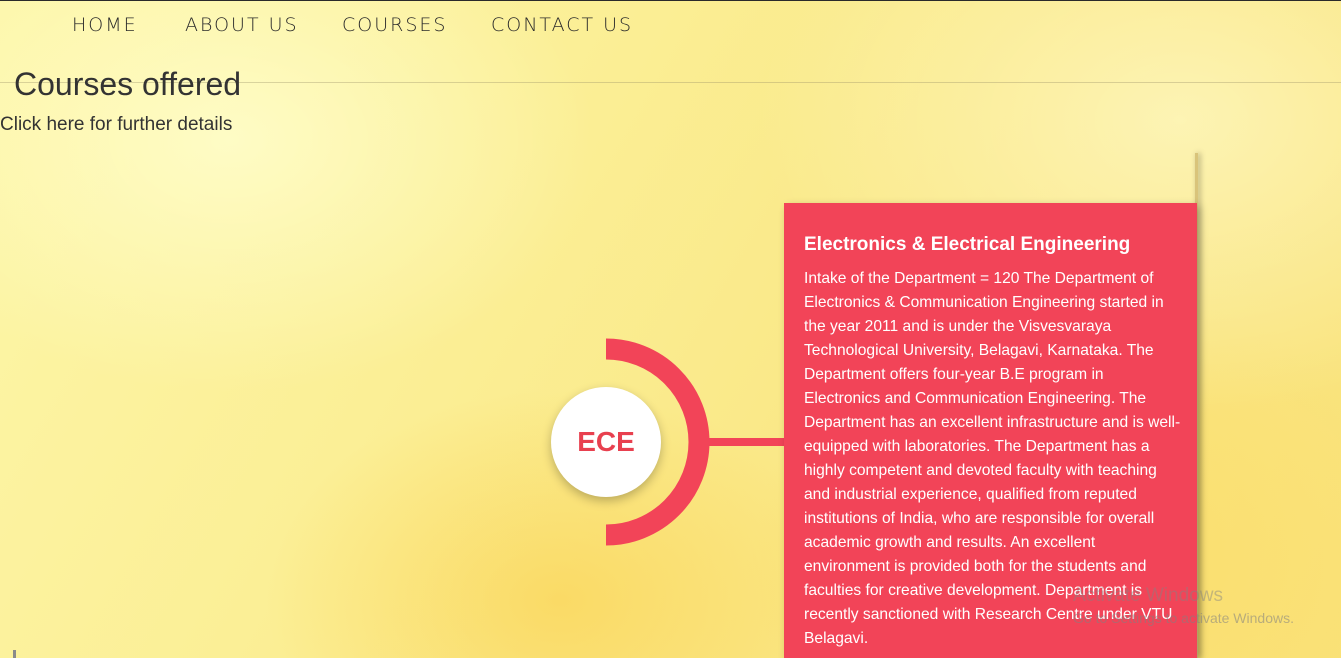 Image resolution: width=1341 pixels, height=658 pixels. What do you see at coordinates (14, 654) in the screenshot?
I see `scroll-edge-marker` at bounding box center [14, 654].